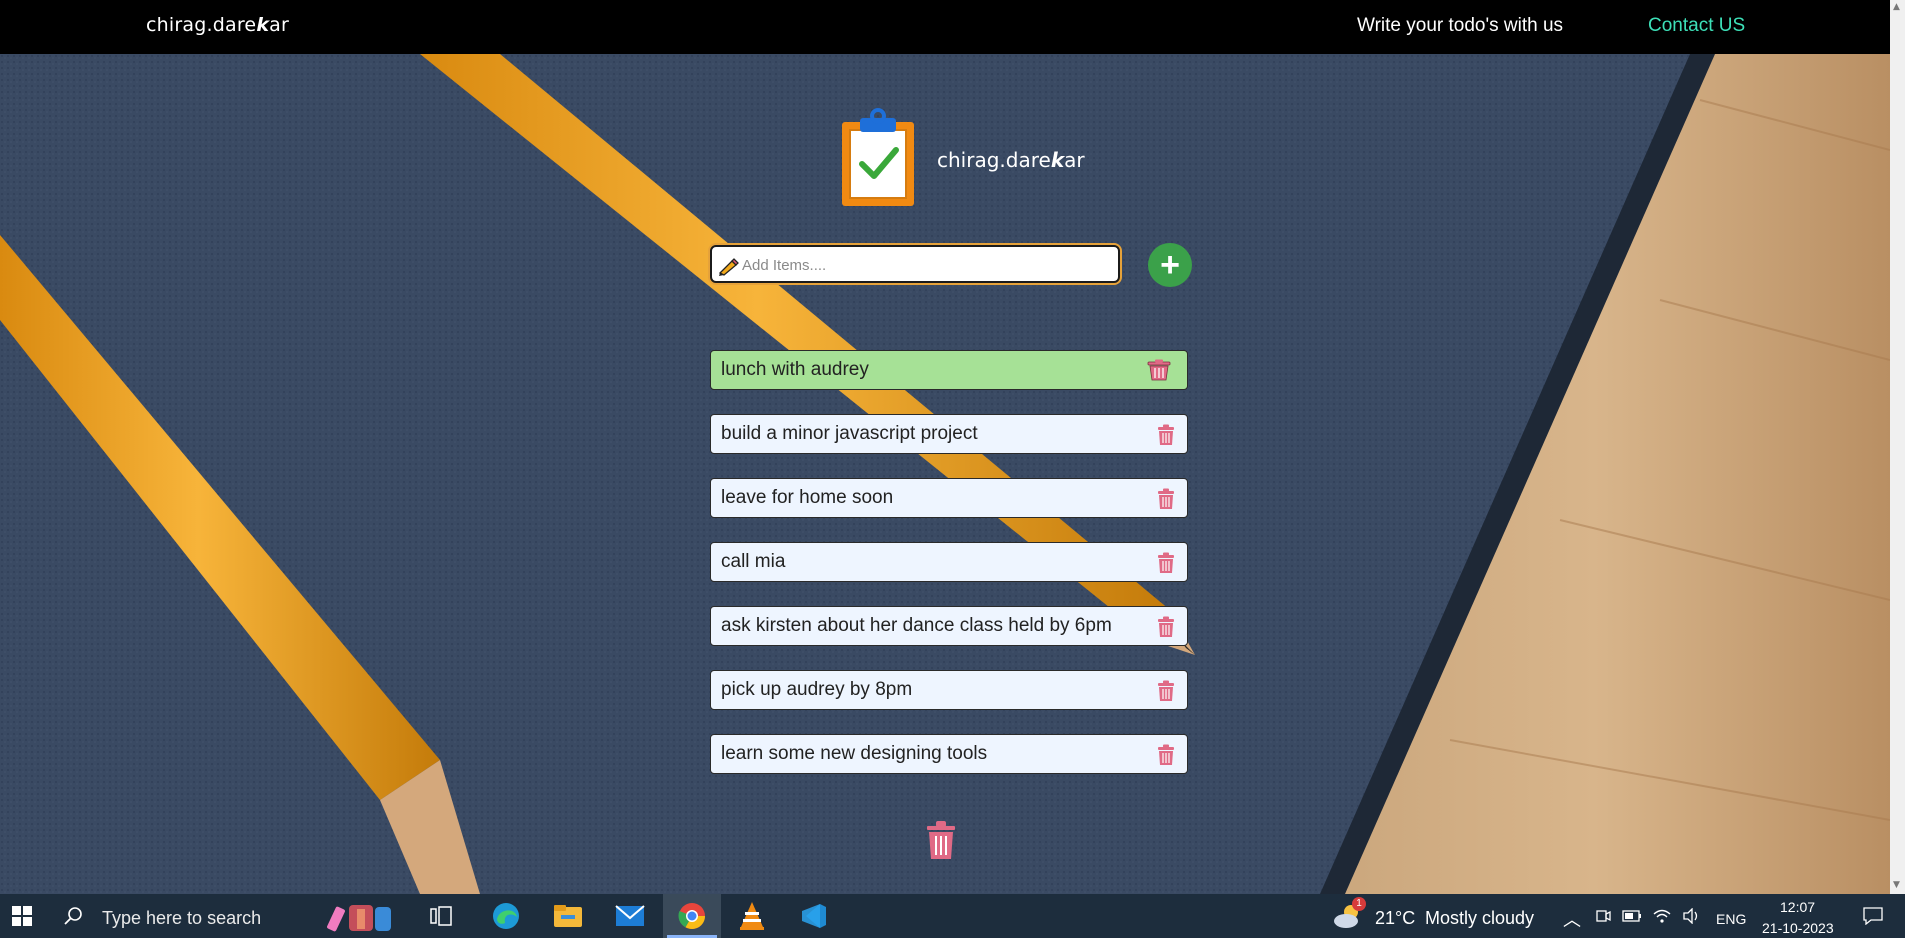 This screenshot has height=938, width=1905. Describe the element at coordinates (506, 916) in the screenshot. I see `edge-browser-icon` at that location.